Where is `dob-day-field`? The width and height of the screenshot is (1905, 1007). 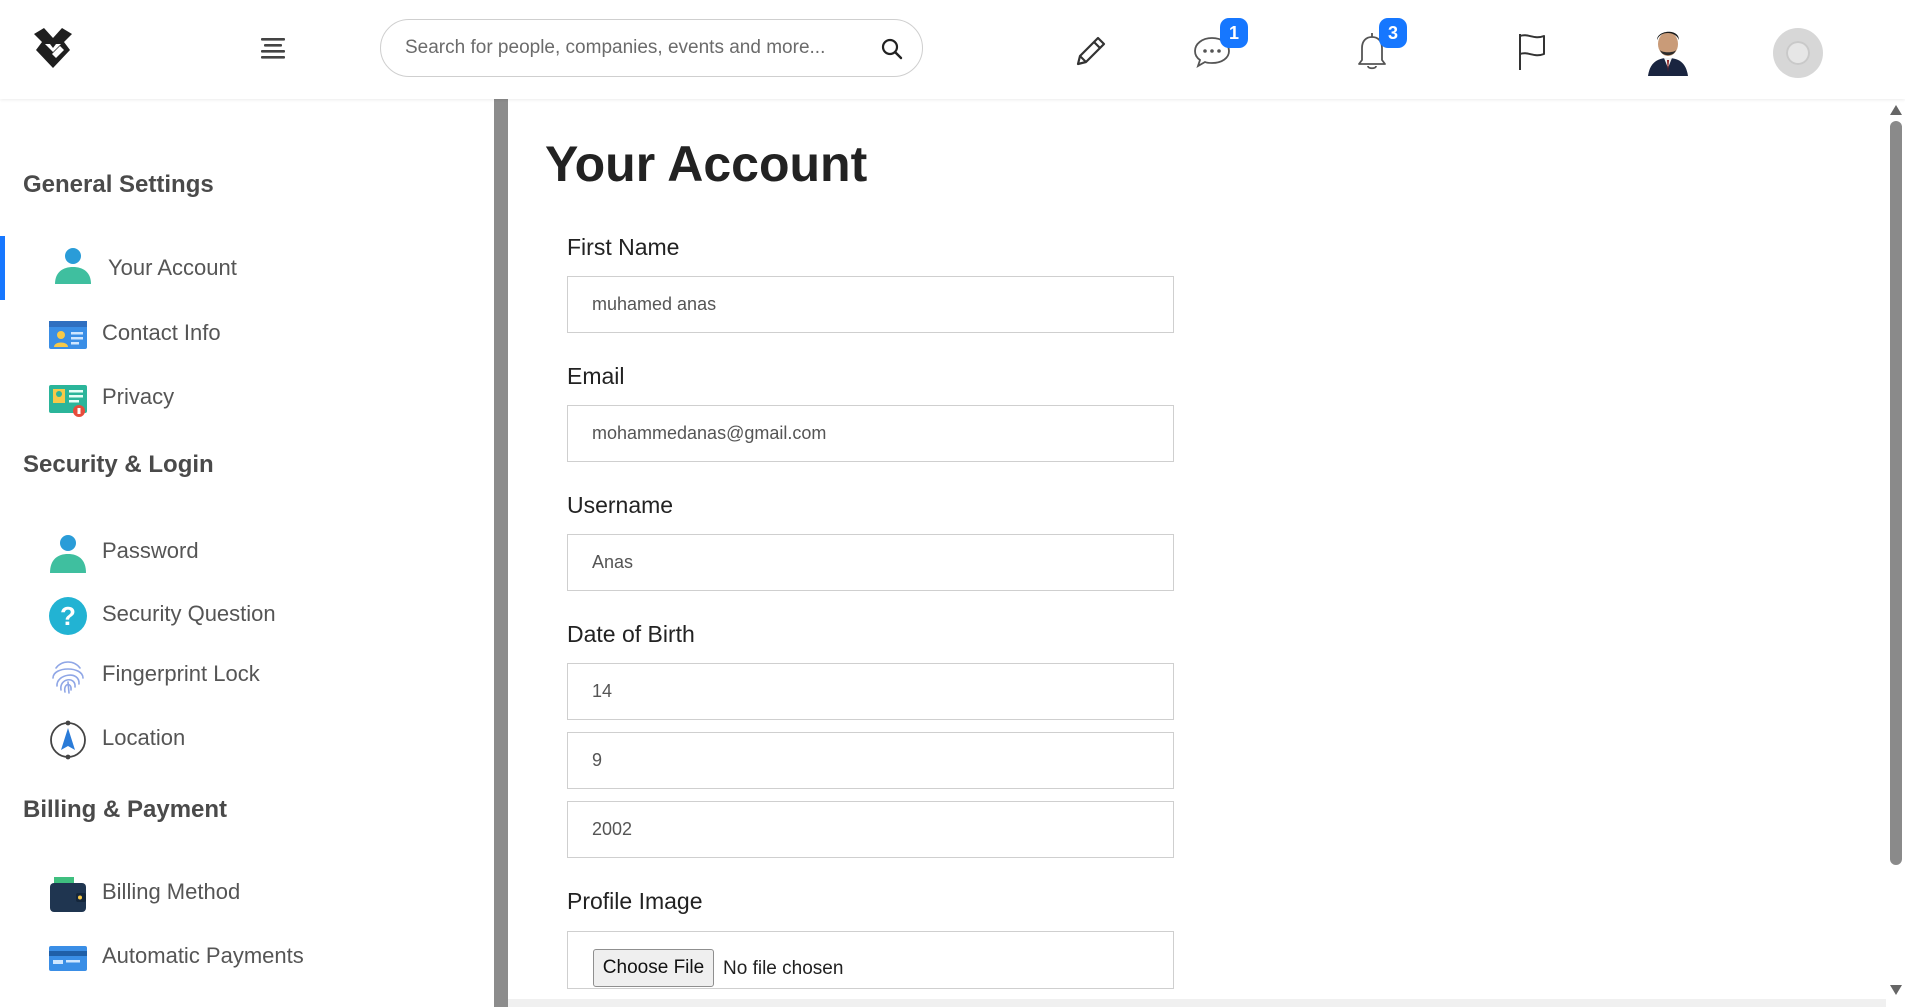 dob-day-field is located at coordinates (870, 691).